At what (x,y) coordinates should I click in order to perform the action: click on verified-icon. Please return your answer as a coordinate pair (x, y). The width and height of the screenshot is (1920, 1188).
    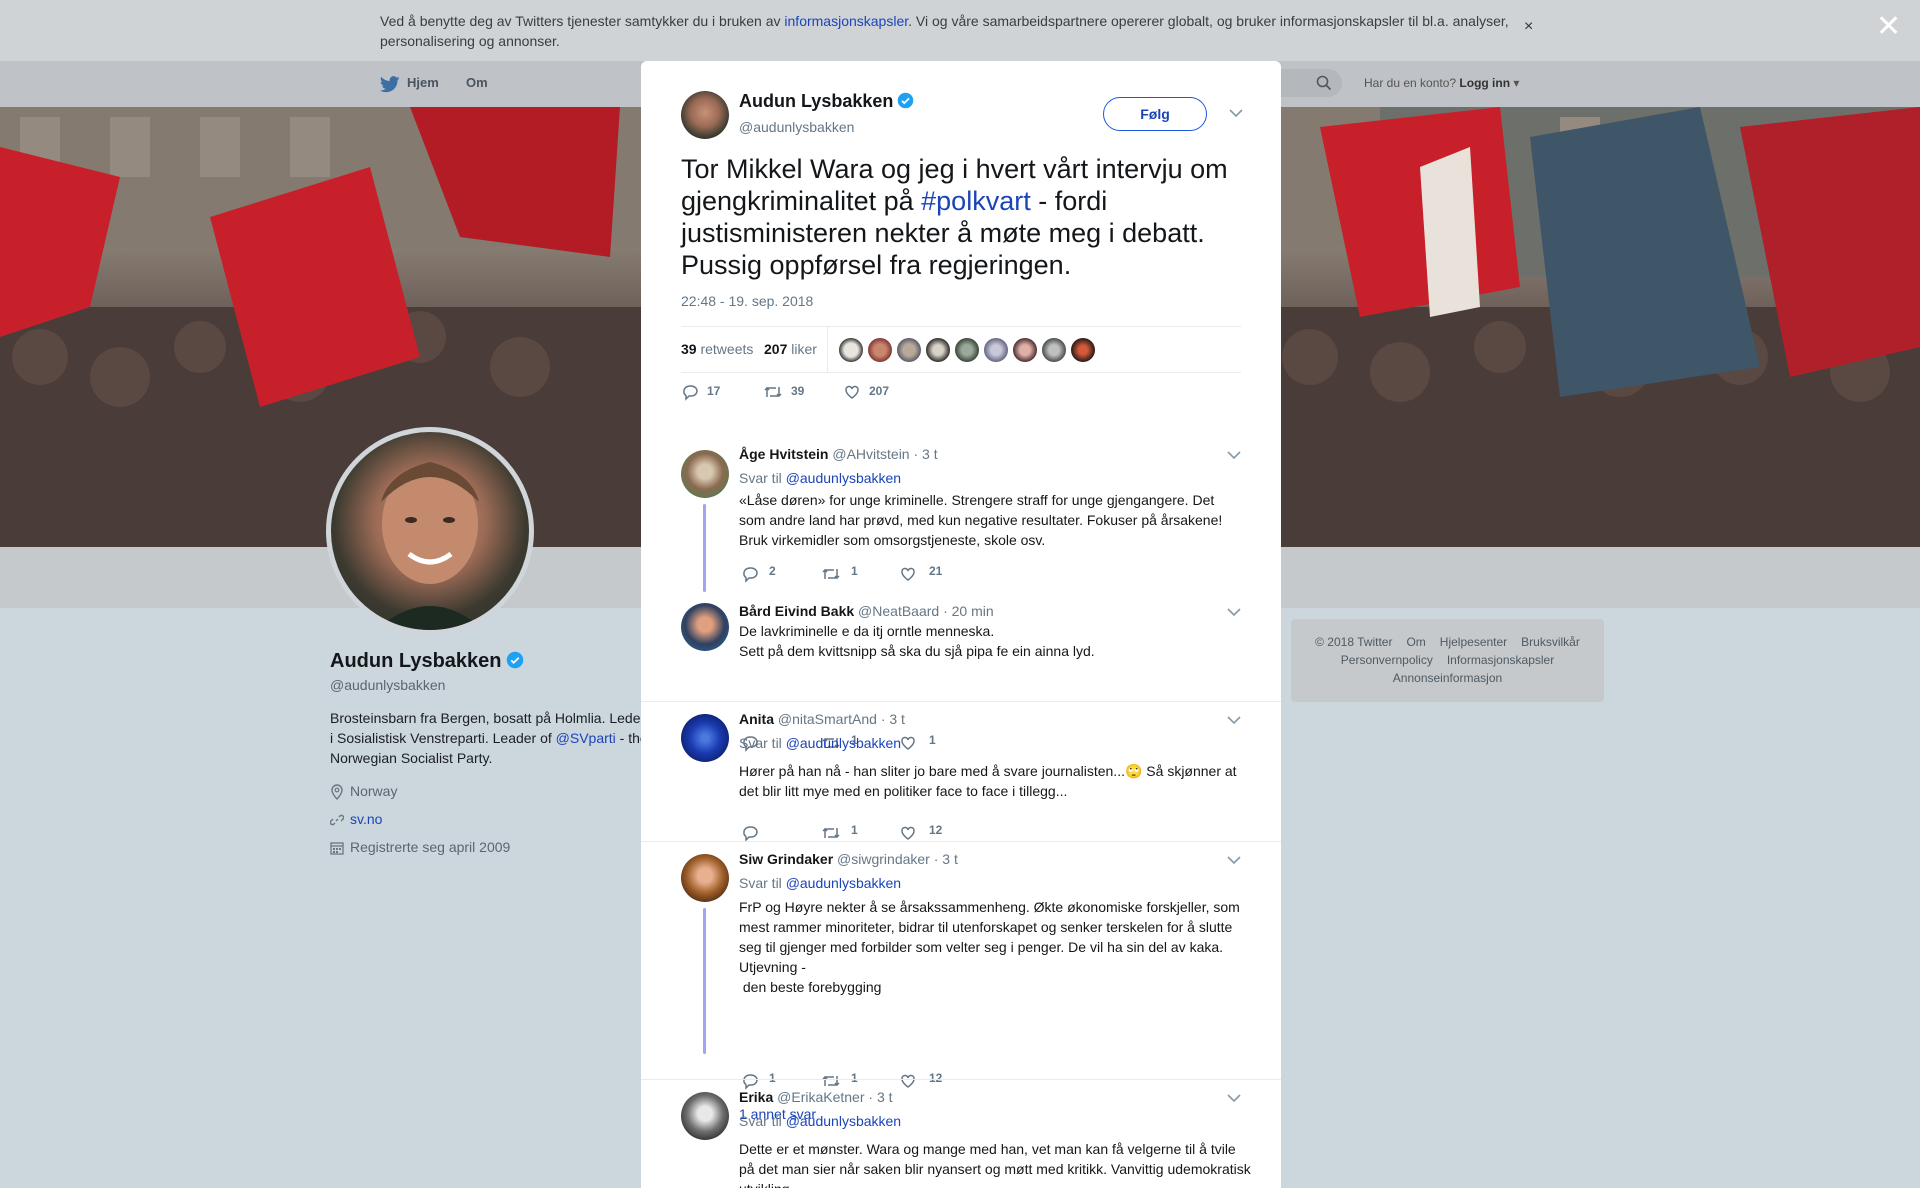
    Looking at the image, I should click on (514, 660).